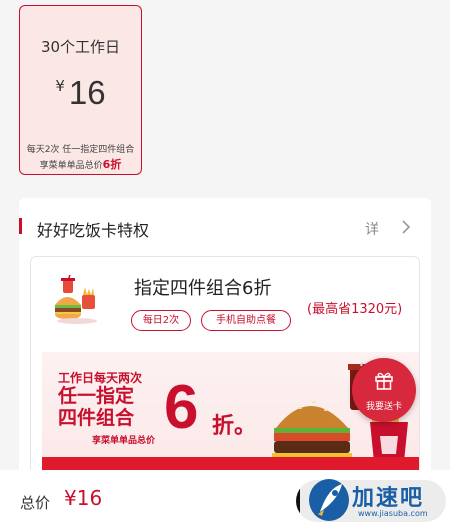 This screenshot has width=450, height=529. What do you see at coordinates (87, 92) in the screenshot?
I see `plan-price-value: 16` at bounding box center [87, 92].